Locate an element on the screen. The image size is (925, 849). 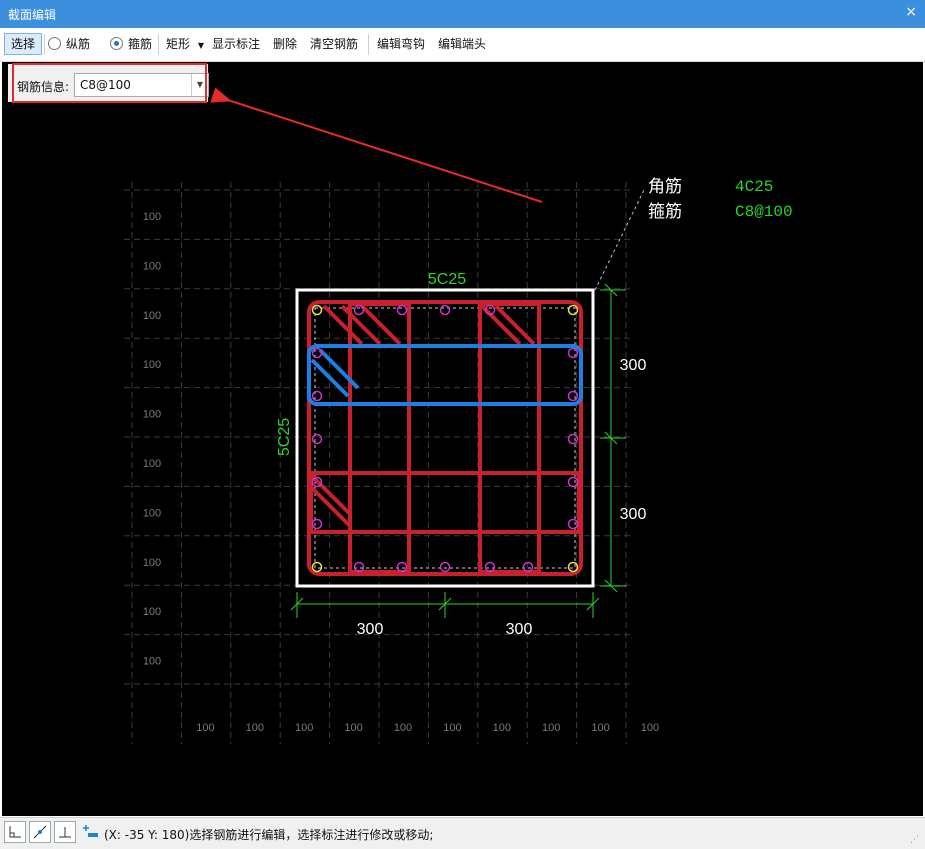
orthogonal-icon is located at coordinates (15, 832).